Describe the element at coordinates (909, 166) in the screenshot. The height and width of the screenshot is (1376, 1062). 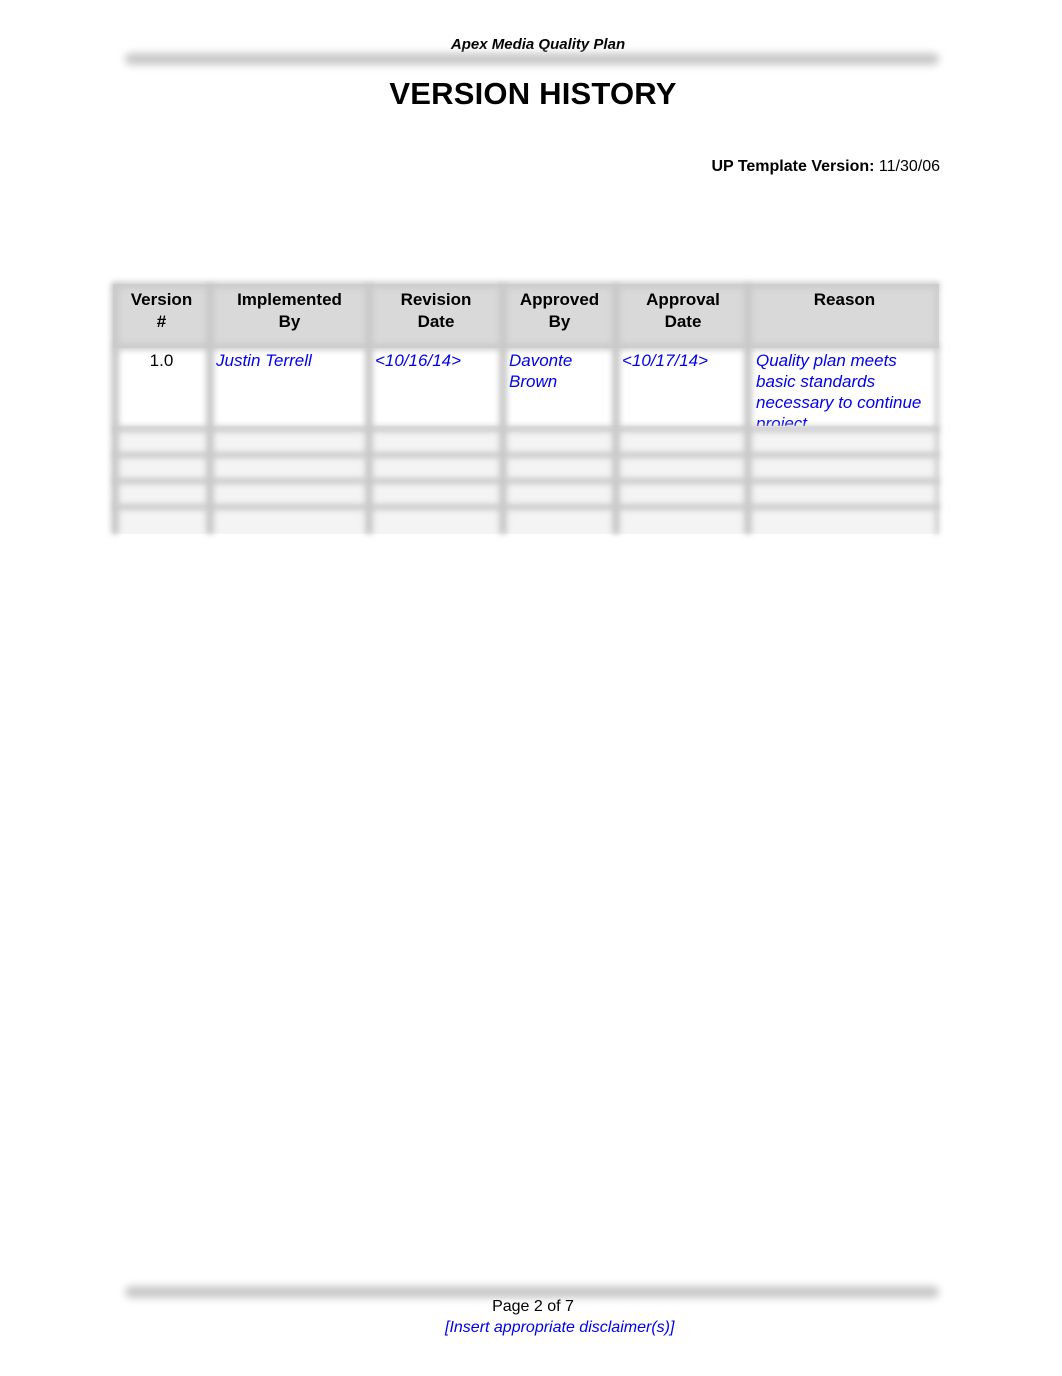
I see `template-version-value: 11/30/06` at that location.